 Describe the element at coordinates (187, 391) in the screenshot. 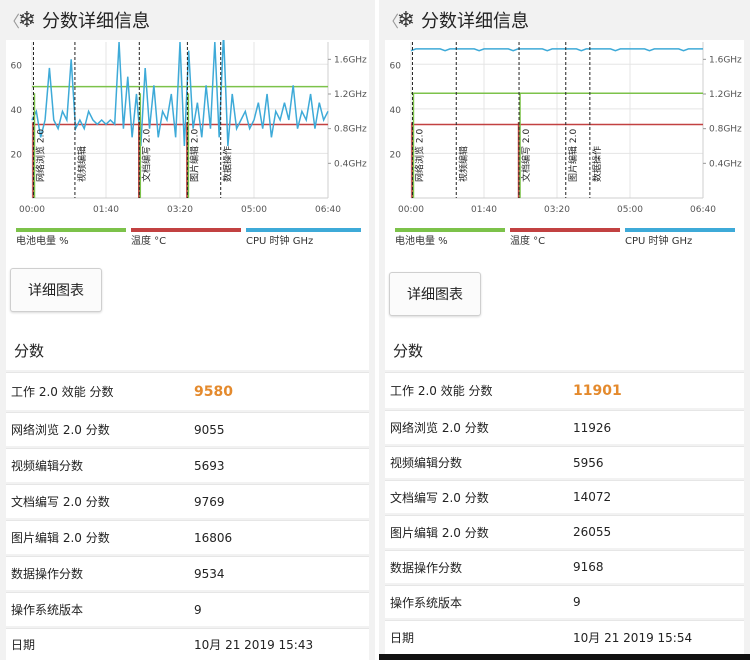

I see `score-row: 工作 2.0 效能 分数 9580` at that location.